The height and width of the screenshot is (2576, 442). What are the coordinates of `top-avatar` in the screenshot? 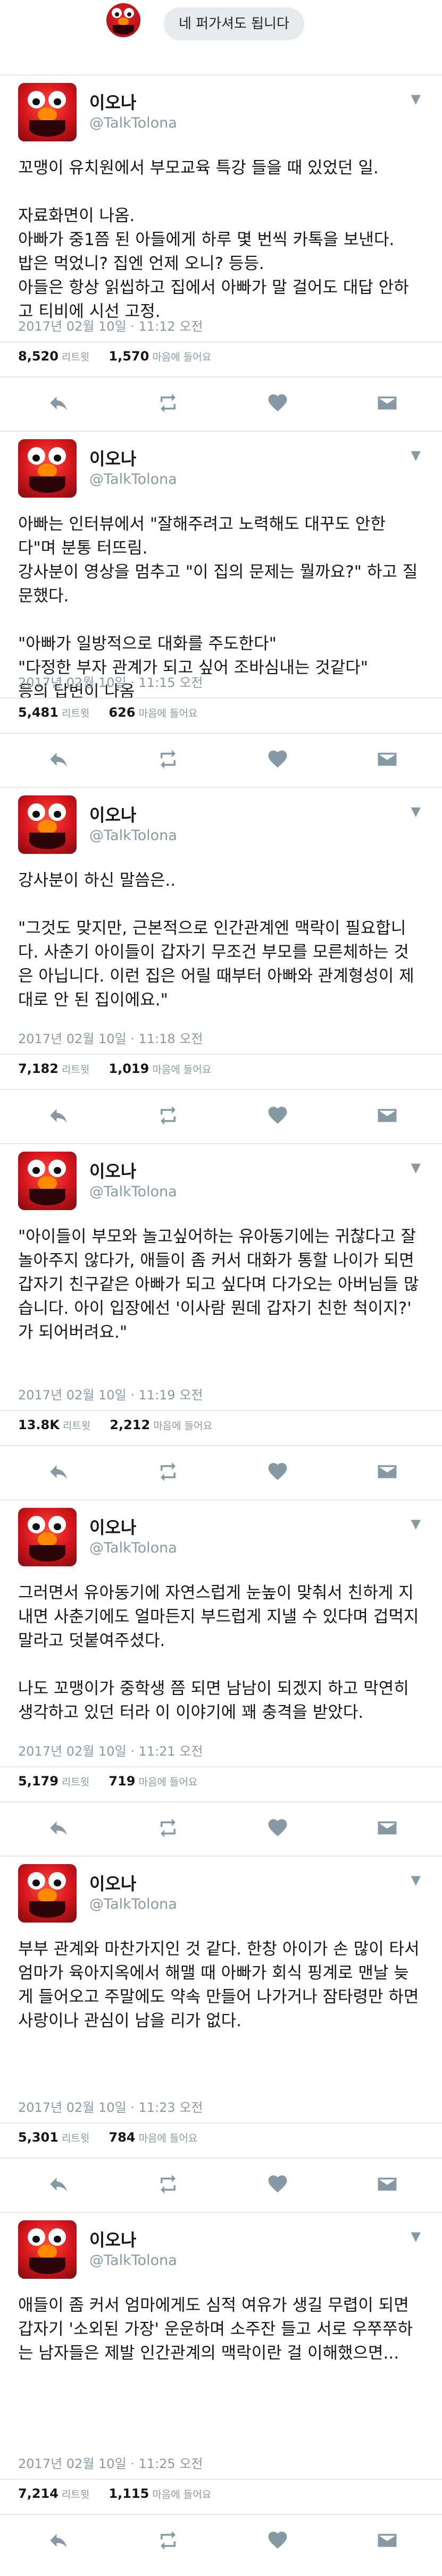 It's located at (123, 20).